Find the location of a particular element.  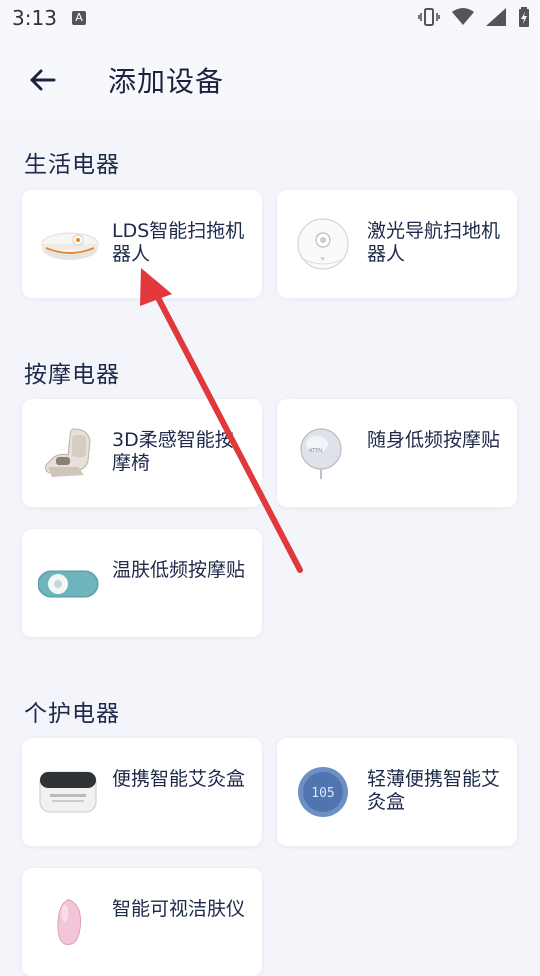

wifi-icon is located at coordinates (463, 16).